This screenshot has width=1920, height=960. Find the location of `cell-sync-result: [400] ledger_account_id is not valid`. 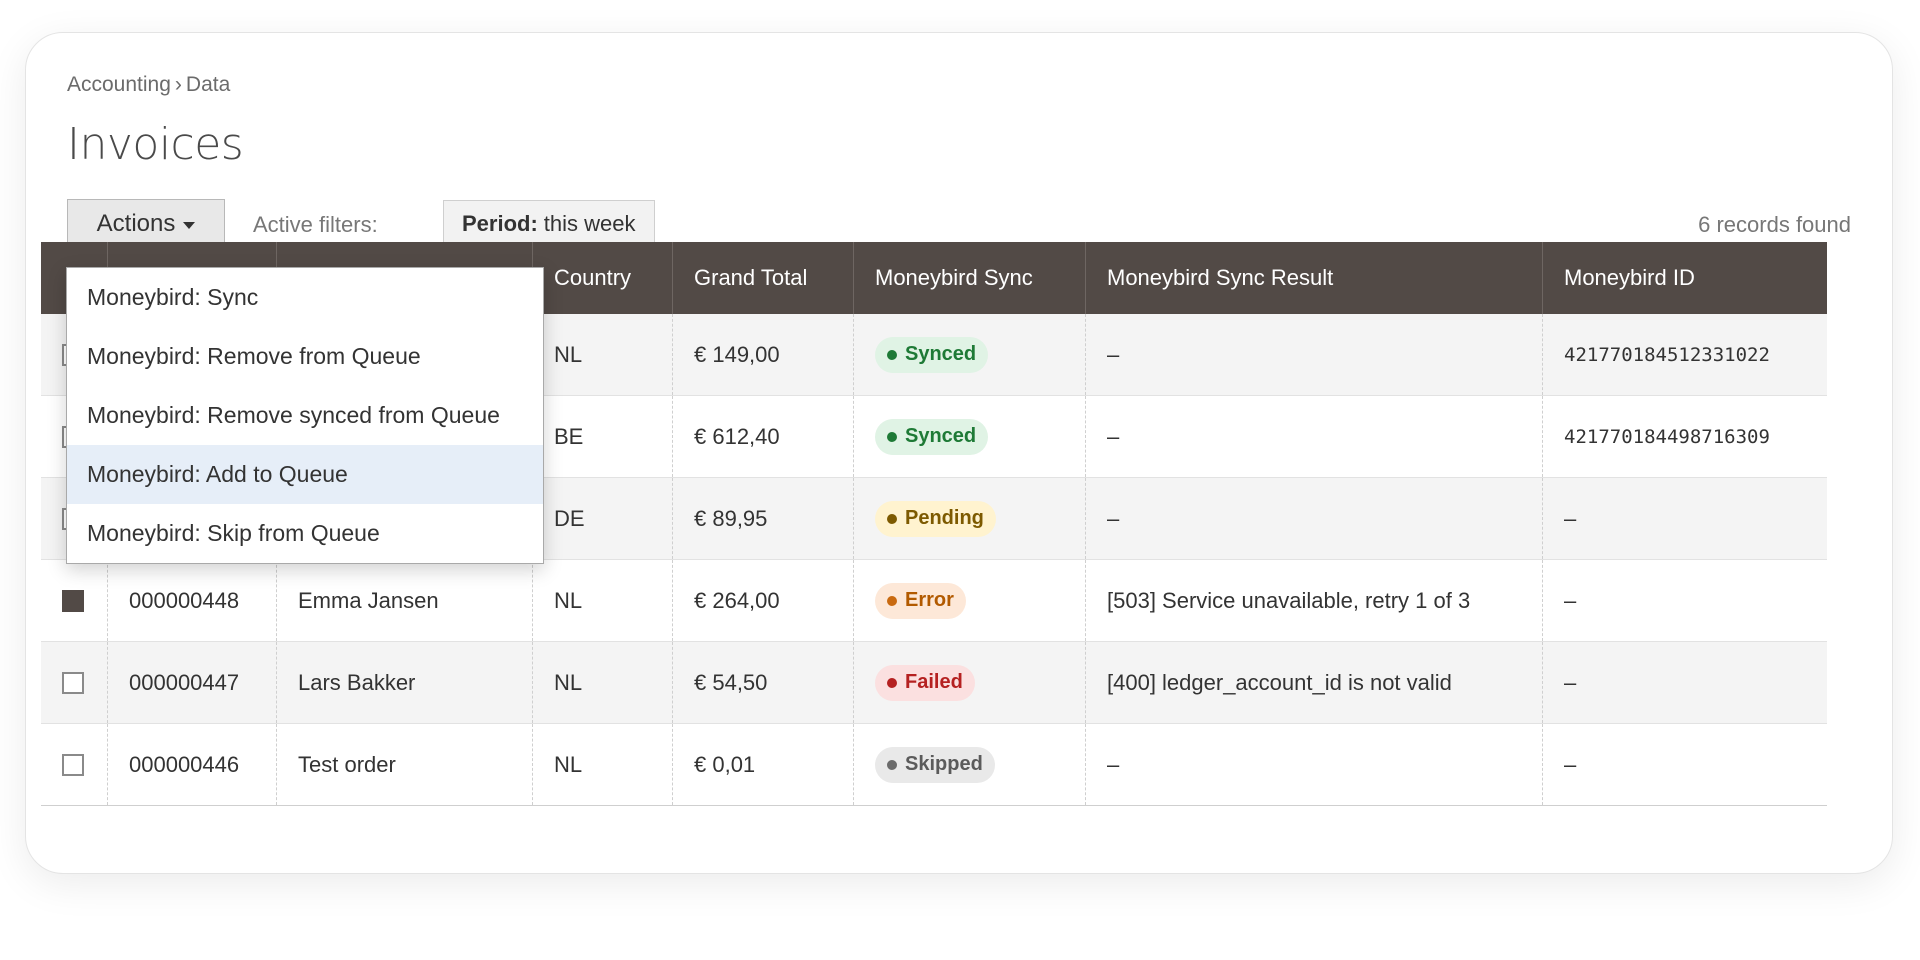

cell-sync-result: [400] ledger_account_id is not valid is located at coordinates (1314, 682).